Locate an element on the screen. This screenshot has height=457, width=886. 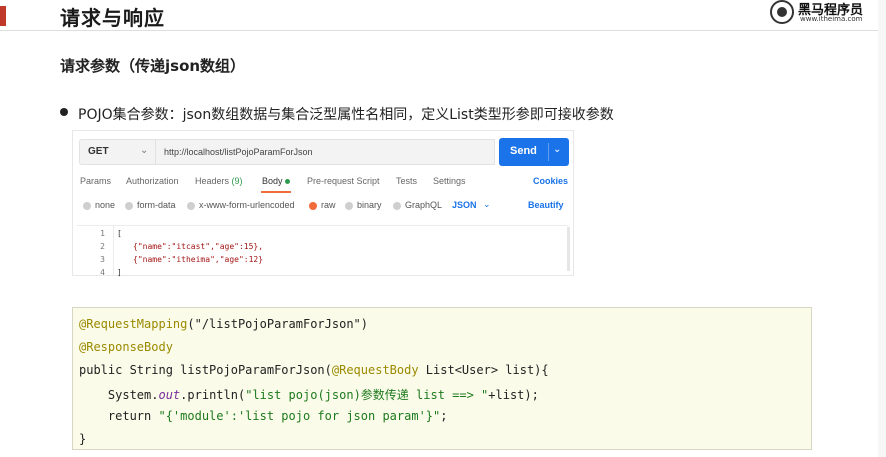
code-line: @ResponseBody is located at coordinates (126, 347).